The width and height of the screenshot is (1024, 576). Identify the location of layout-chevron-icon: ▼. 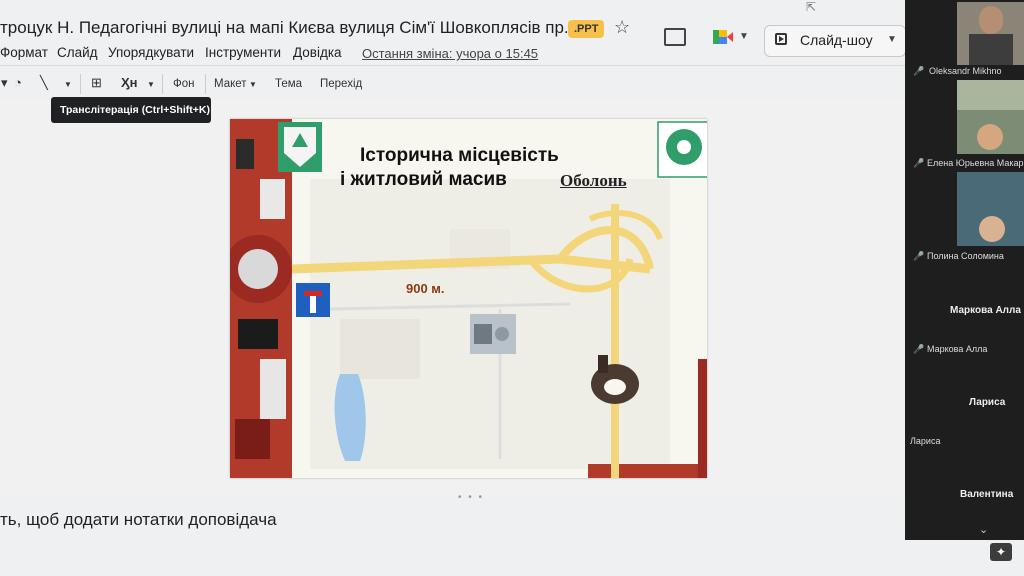
(253, 84).